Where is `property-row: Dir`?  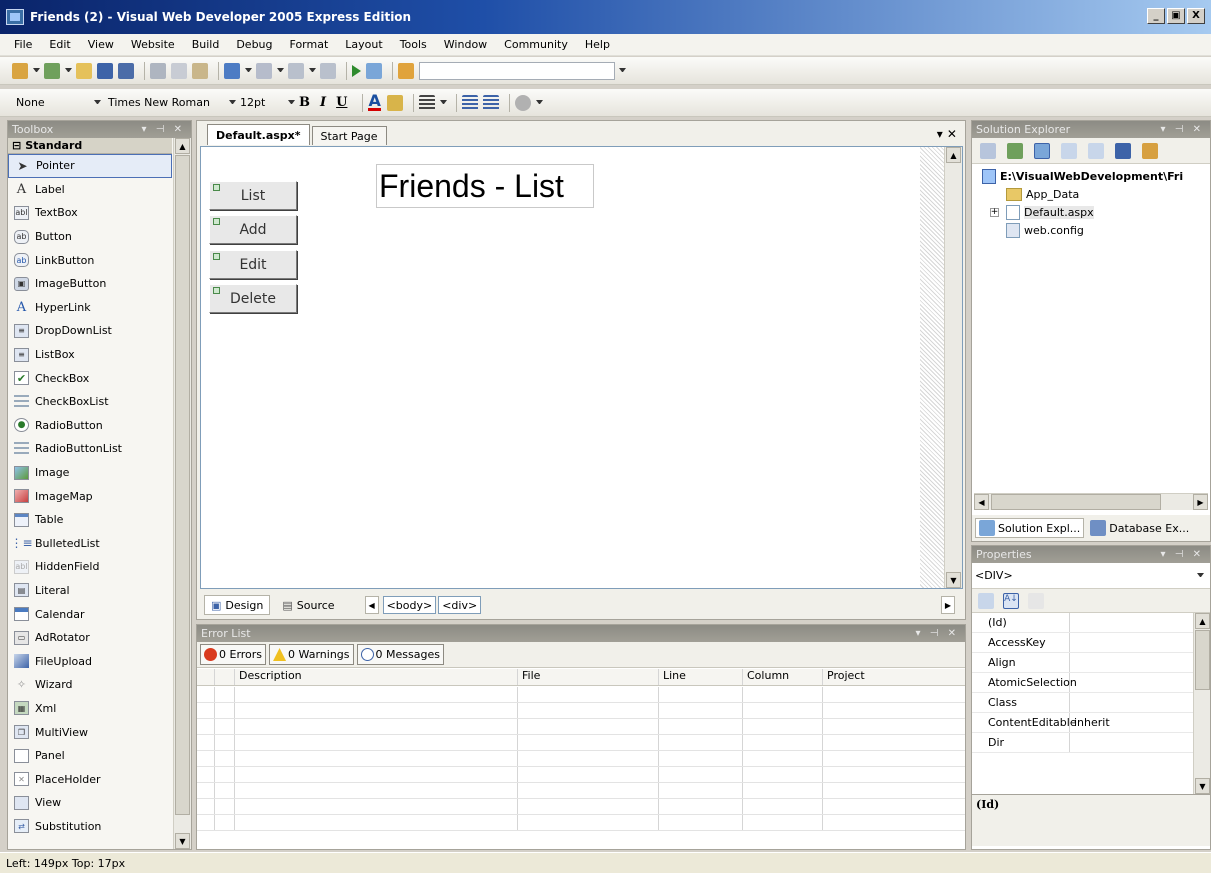
property-row: Dir is located at coordinates (1091, 743).